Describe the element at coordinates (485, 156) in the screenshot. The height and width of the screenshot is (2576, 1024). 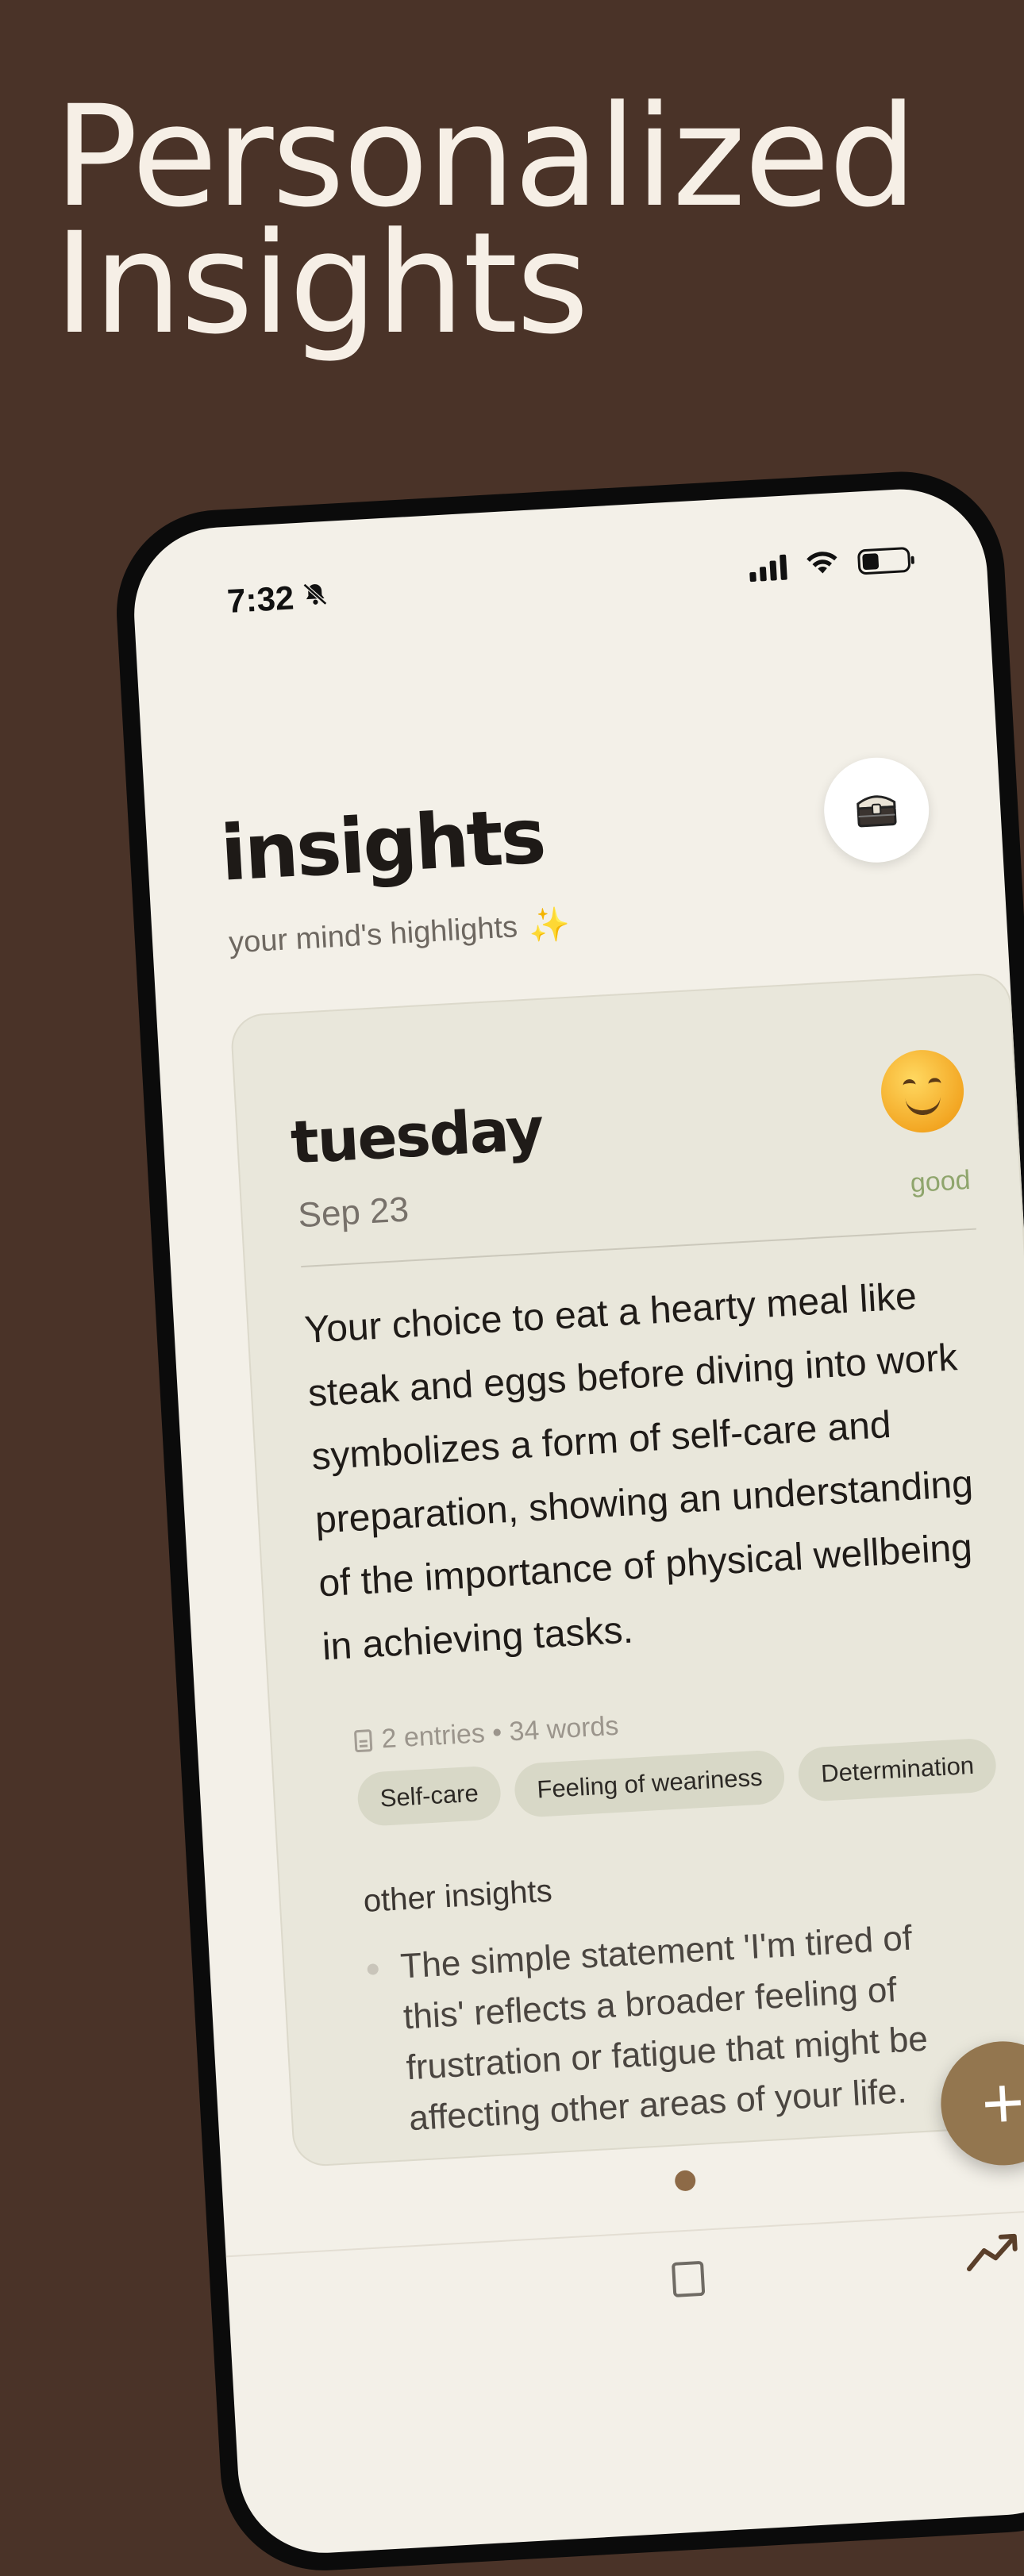
I see `headline-line-1: Personalized` at that location.